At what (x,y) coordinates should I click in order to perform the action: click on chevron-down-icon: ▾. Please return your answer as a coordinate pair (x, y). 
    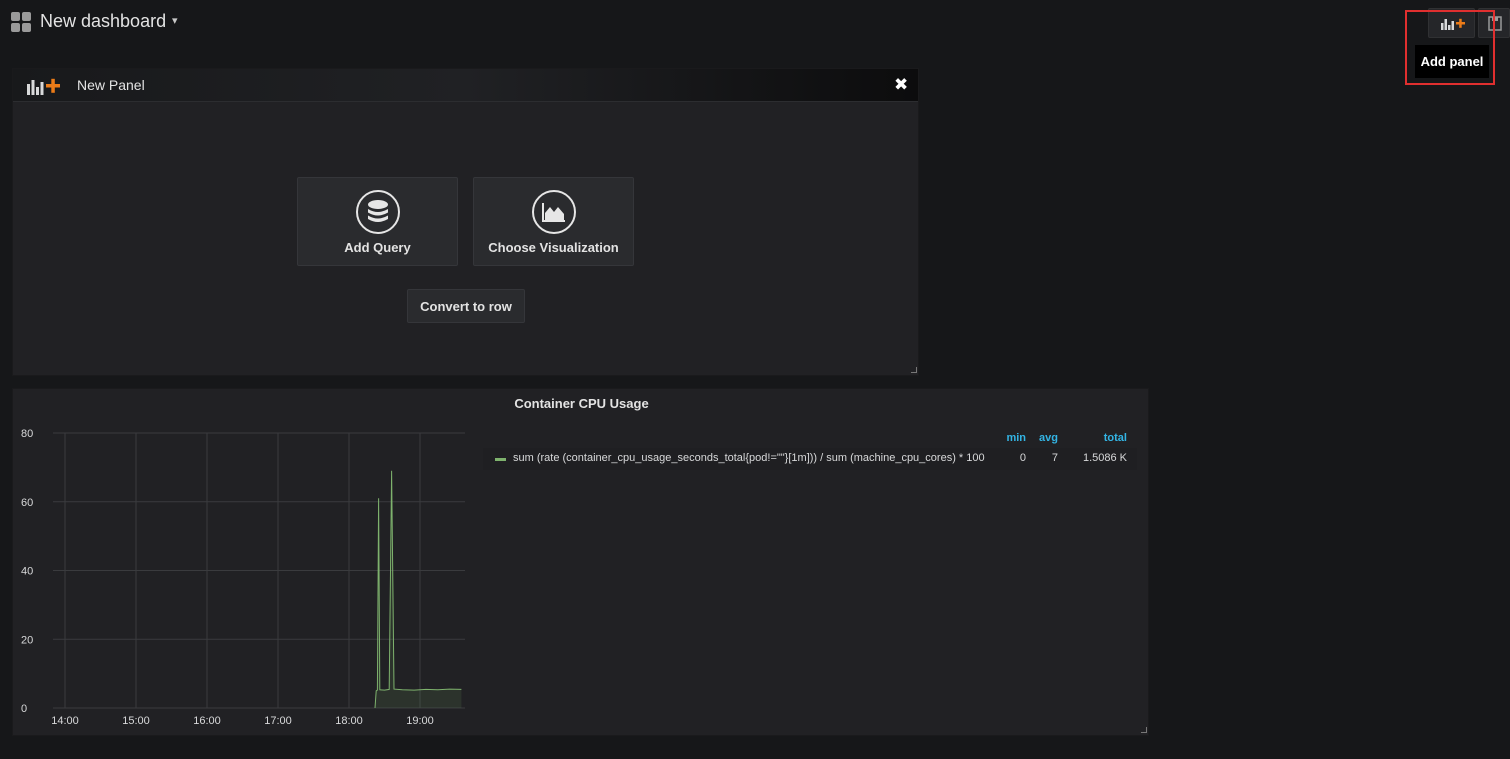
    Looking at the image, I should click on (175, 20).